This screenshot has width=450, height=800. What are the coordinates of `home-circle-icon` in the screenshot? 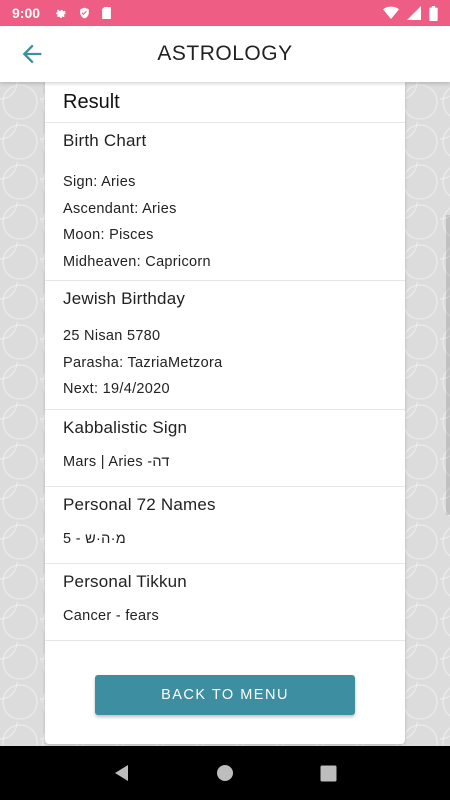 It's located at (225, 773).